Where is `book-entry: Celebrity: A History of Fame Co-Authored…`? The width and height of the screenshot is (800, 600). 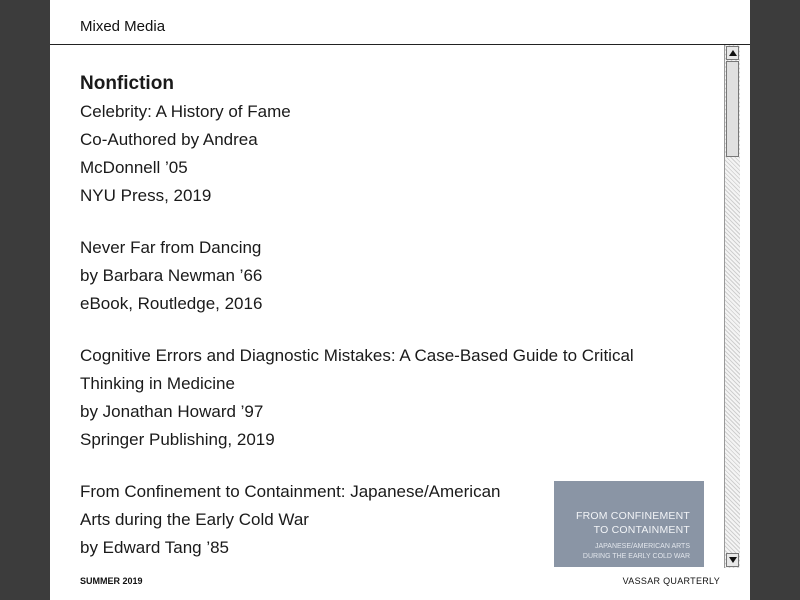 book-entry: Celebrity: A History of Fame Co-Authored… is located at coordinates (400, 154).